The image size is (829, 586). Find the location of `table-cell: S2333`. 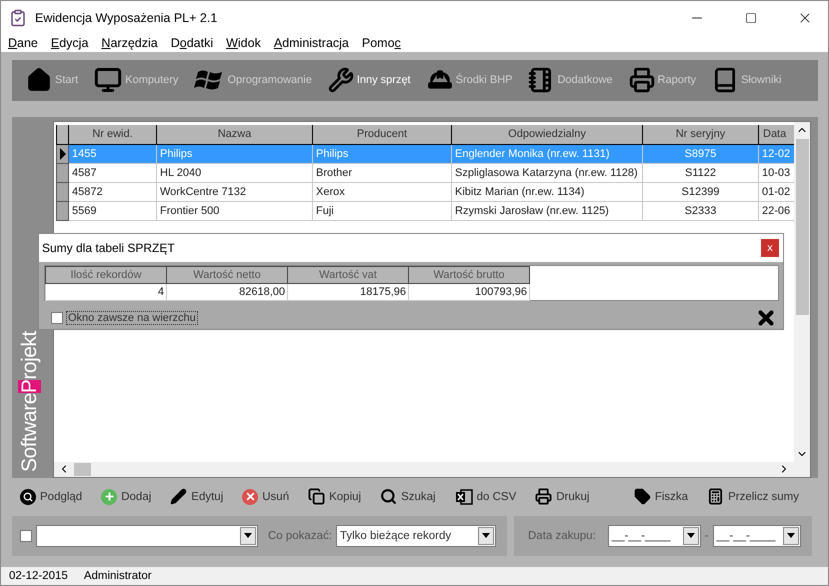

table-cell: S2333 is located at coordinates (700, 211).